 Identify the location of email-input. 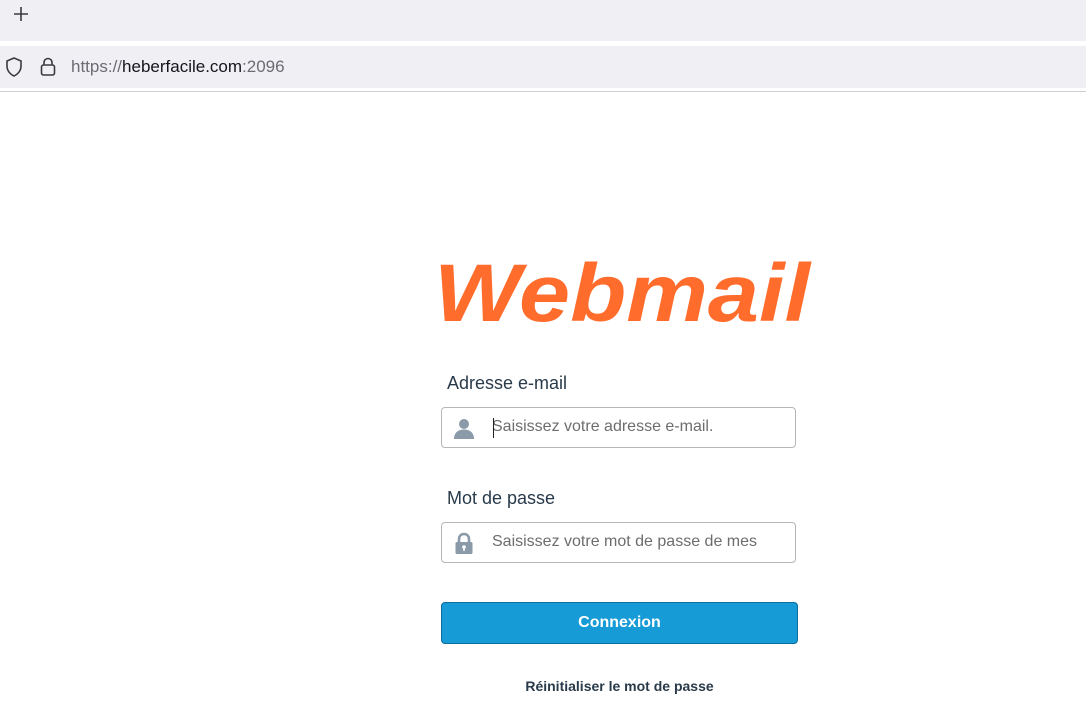
(639, 427).